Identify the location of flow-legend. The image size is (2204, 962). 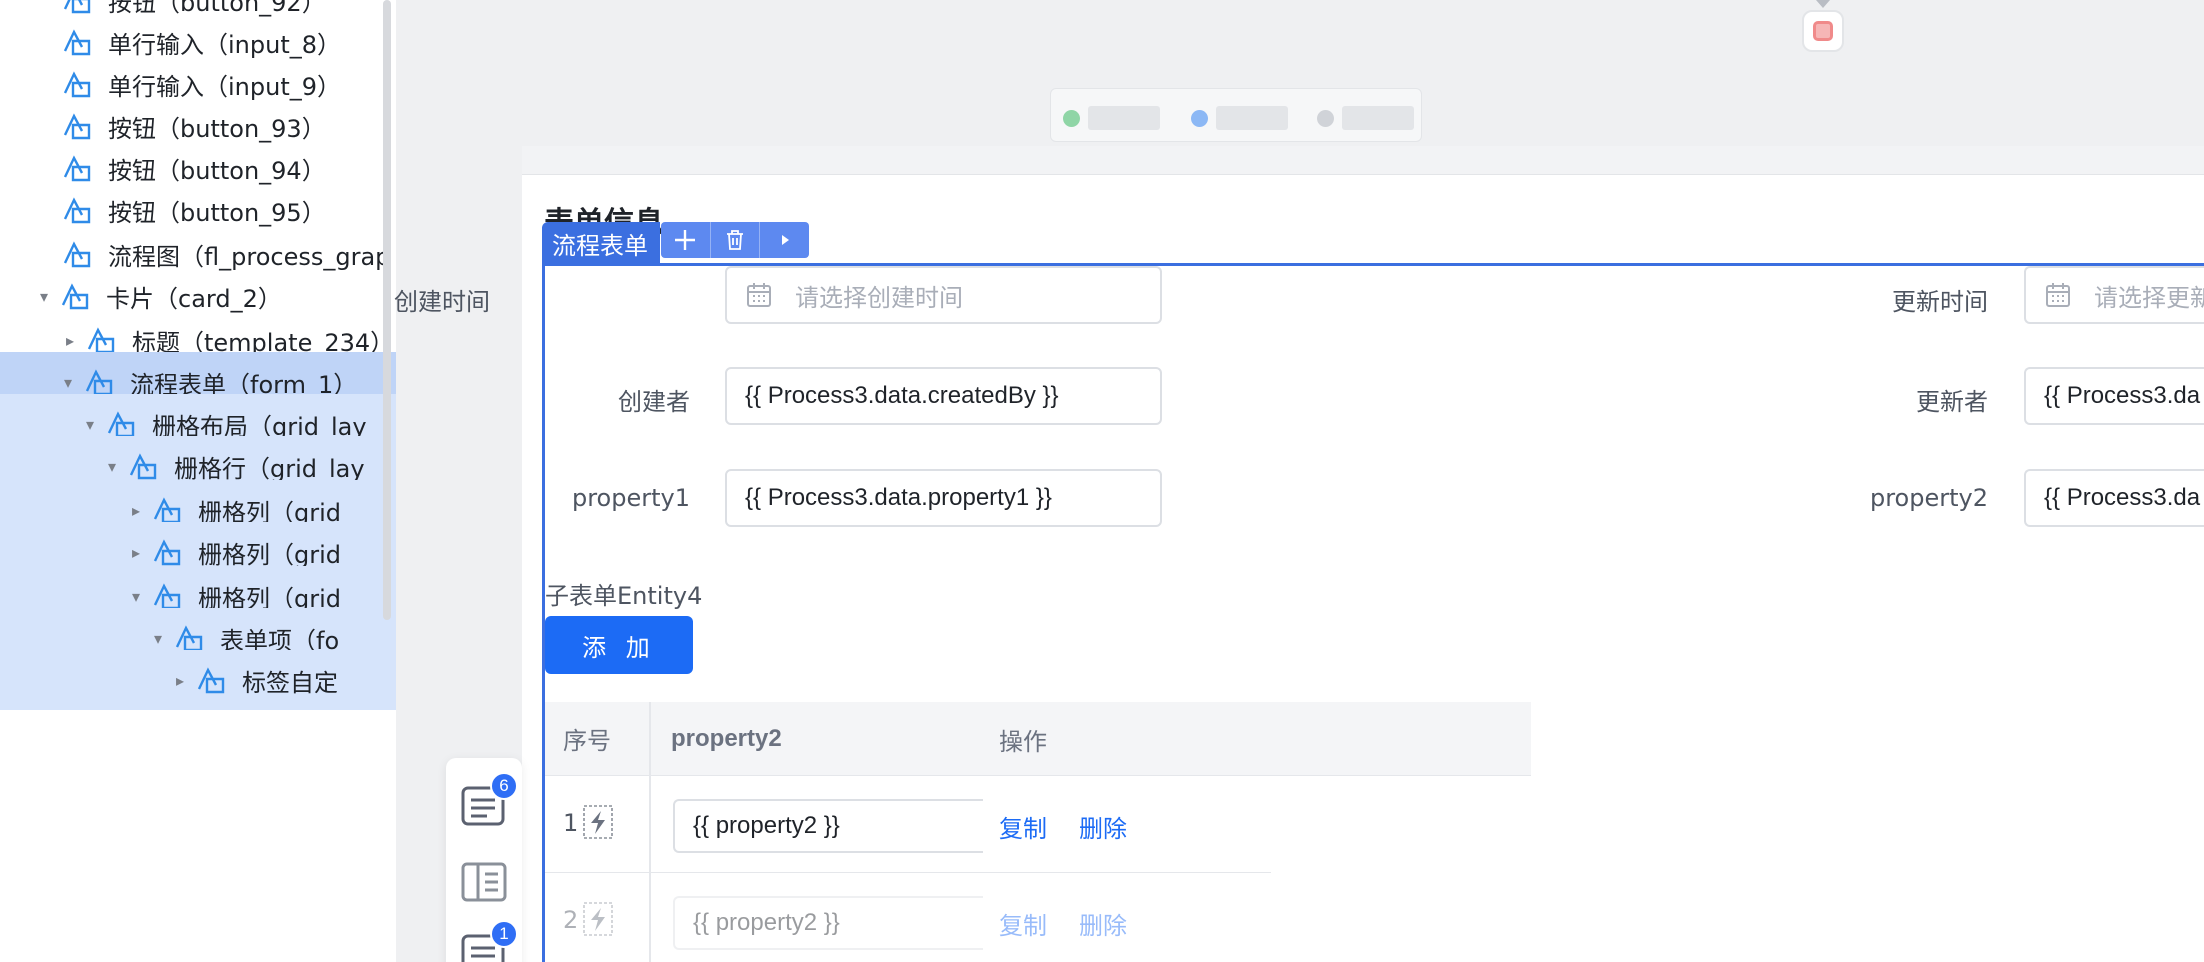
(1236, 115).